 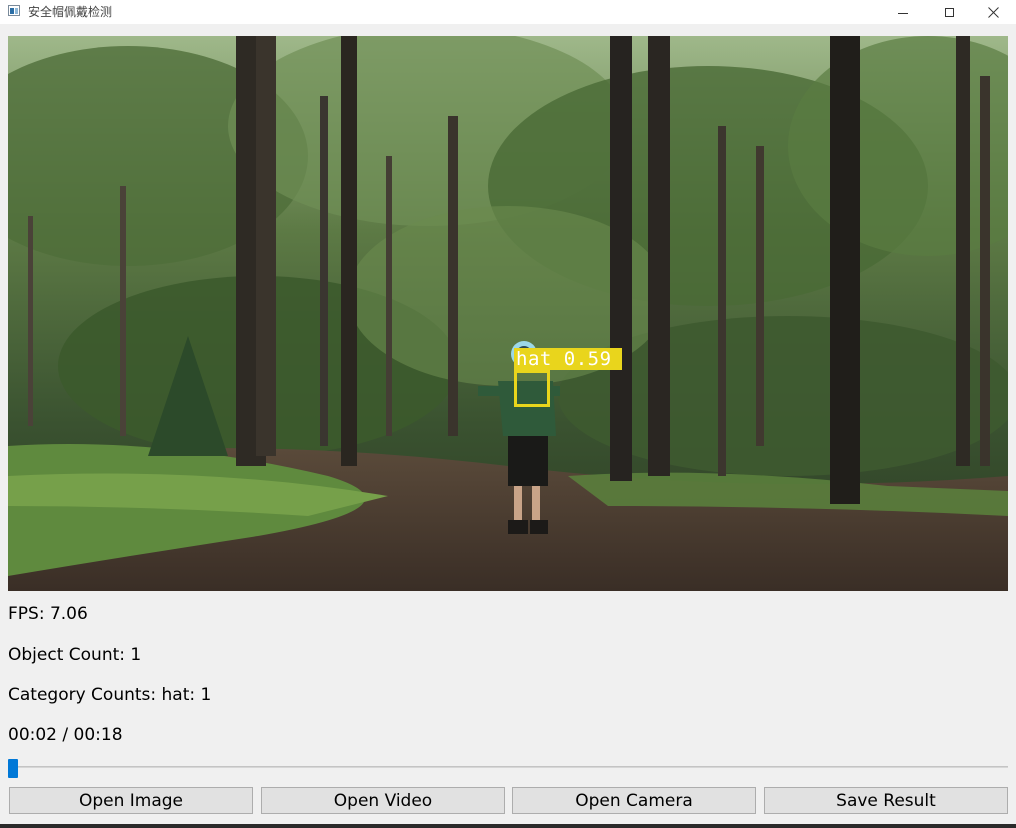 What do you see at coordinates (14, 10) in the screenshot?
I see `app-window-icon` at bounding box center [14, 10].